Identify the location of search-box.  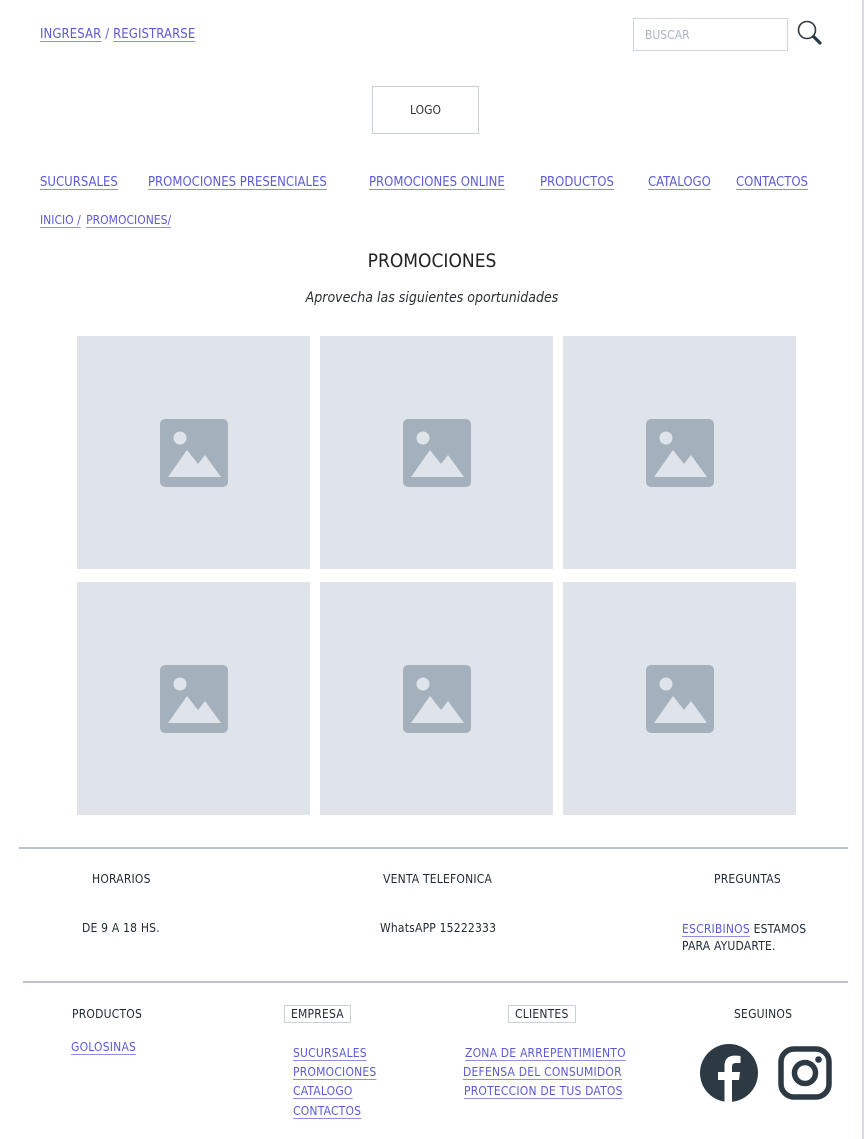
(710, 34).